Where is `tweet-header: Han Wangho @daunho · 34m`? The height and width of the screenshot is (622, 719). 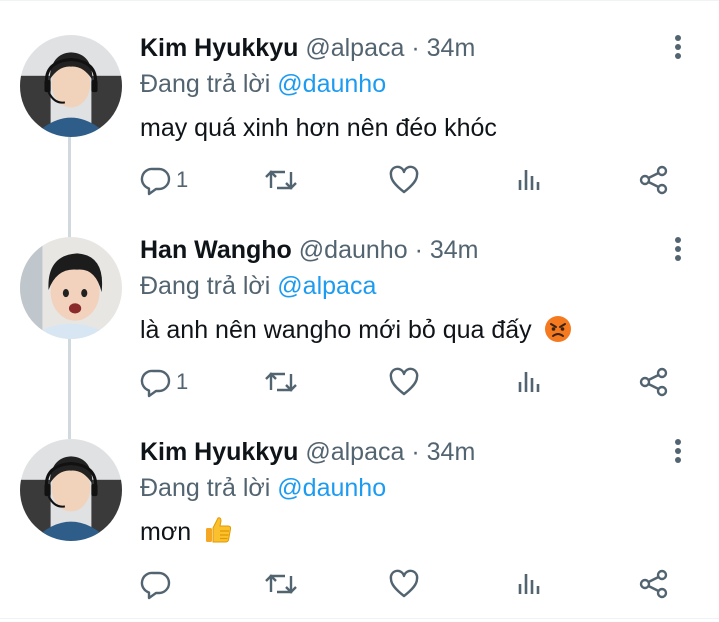
tweet-header: Han Wangho @daunho · 34m is located at coordinates (309, 250).